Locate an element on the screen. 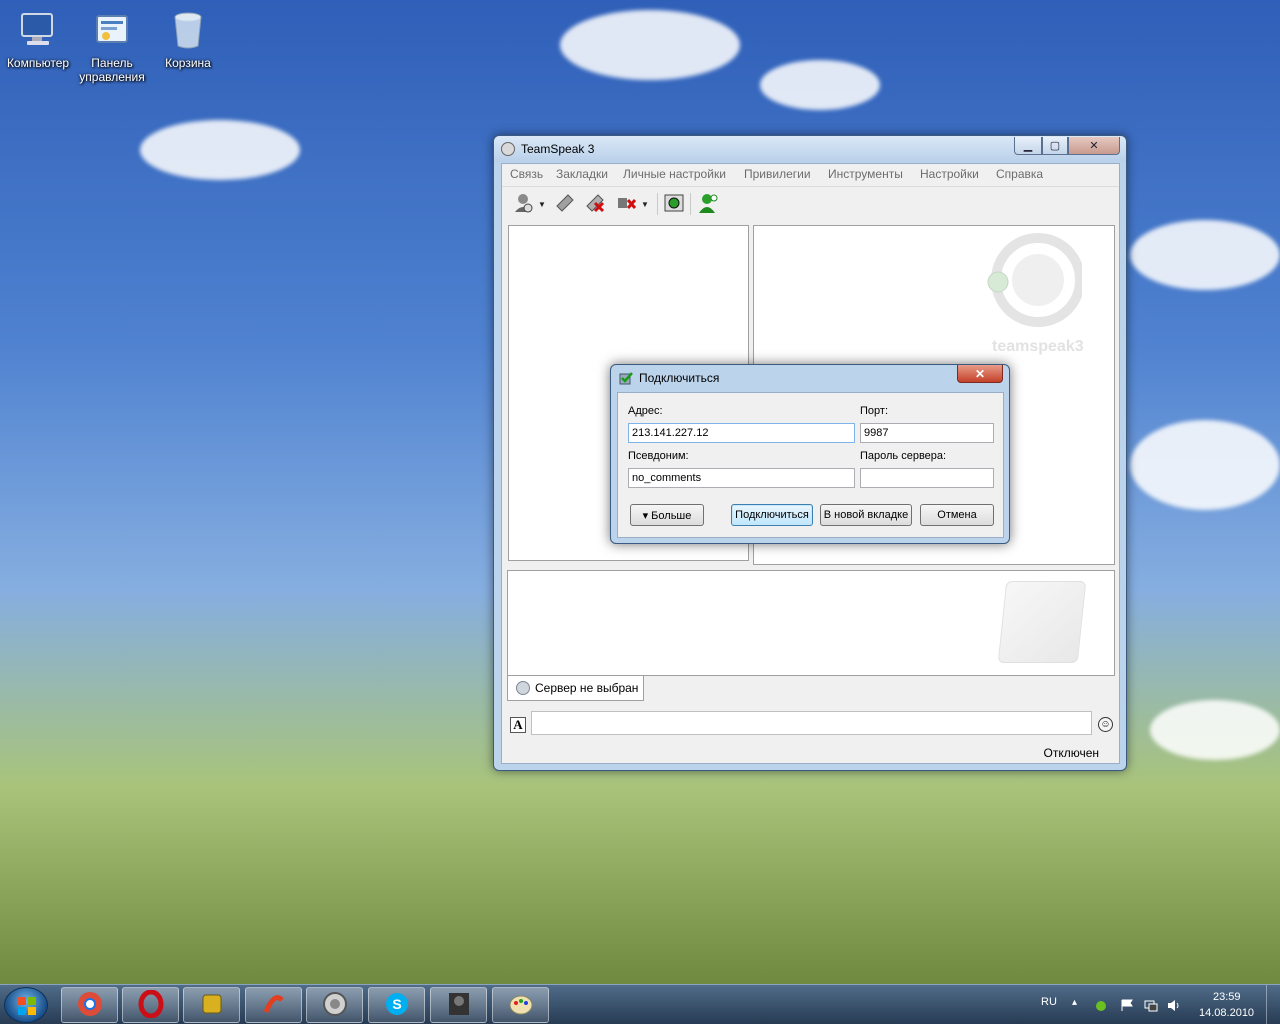 The height and width of the screenshot is (1024, 1280). server-icon is located at coordinates (523, 688).